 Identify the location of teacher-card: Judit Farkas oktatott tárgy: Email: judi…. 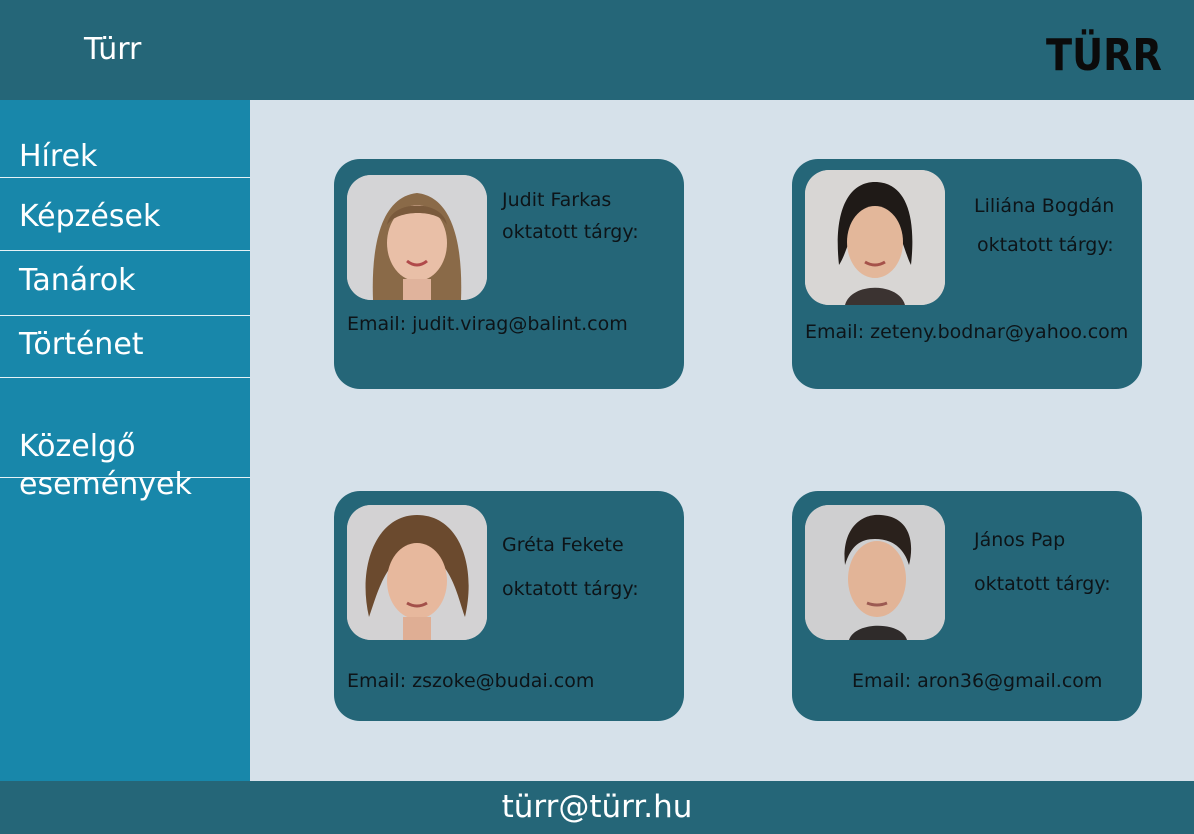
(509, 274).